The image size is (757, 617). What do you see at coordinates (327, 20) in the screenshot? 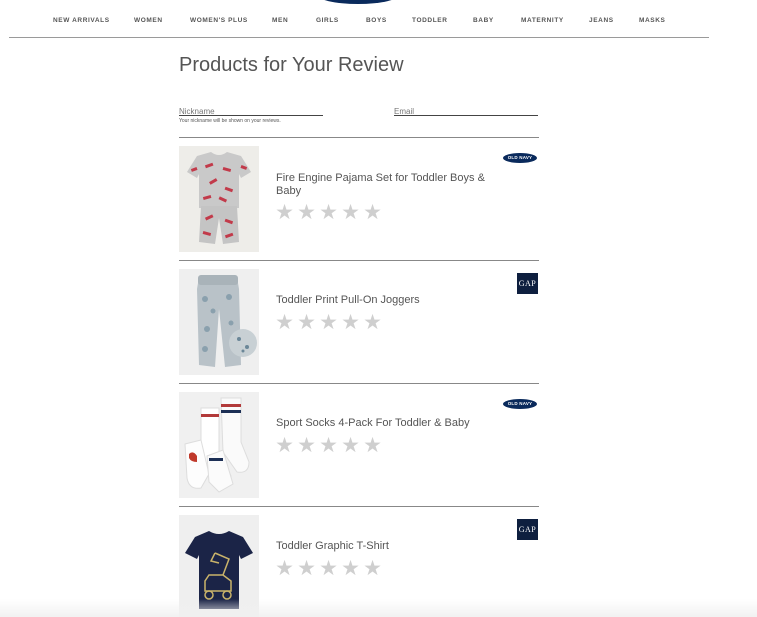
I see `nav-item-girls: GIRLS` at bounding box center [327, 20].